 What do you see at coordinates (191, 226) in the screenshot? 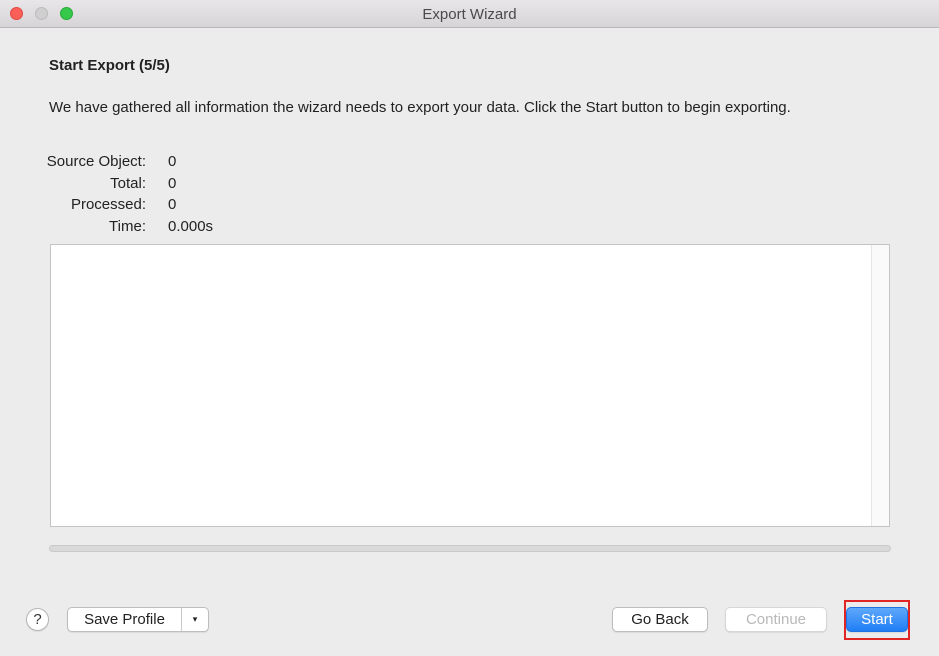
I see `stat-value: 0.000s` at bounding box center [191, 226].